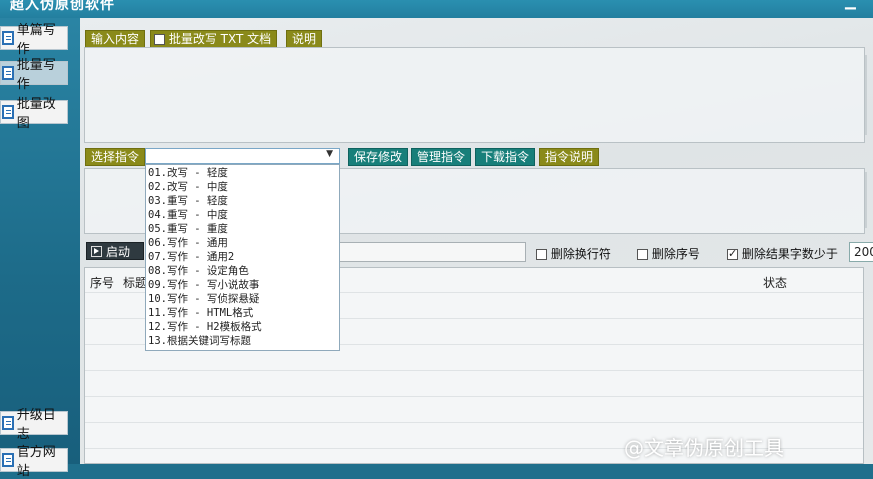 The height and width of the screenshot is (479, 873). I want to click on app-title: 超入伪原创软件, so click(62, 6).